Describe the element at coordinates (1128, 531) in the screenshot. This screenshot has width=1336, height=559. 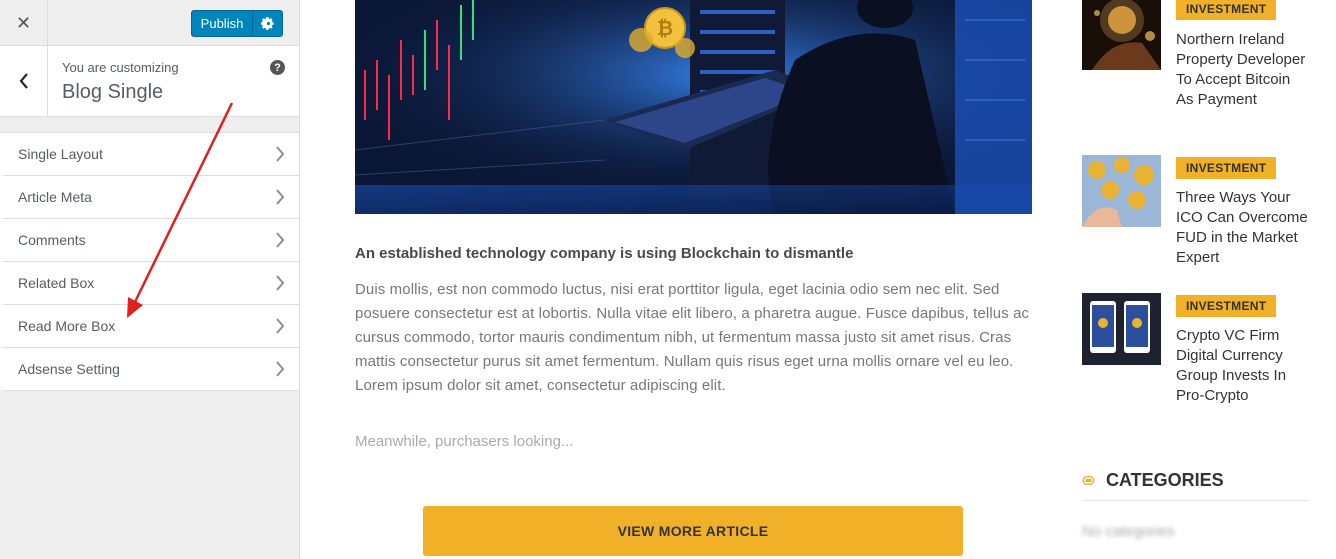
I see `categories-empty-text: No categories` at that location.